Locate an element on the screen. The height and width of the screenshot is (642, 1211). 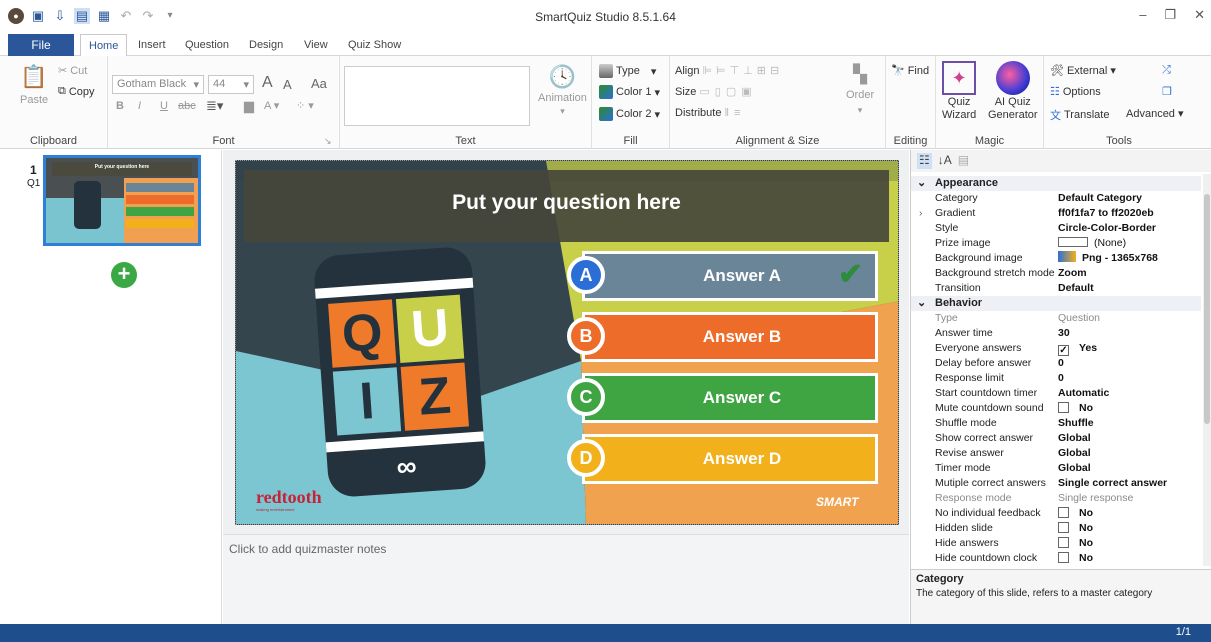
prop-gradient: › Gradient ff0f1fa7 to ff2020eb is located at coordinates (1056, 213).